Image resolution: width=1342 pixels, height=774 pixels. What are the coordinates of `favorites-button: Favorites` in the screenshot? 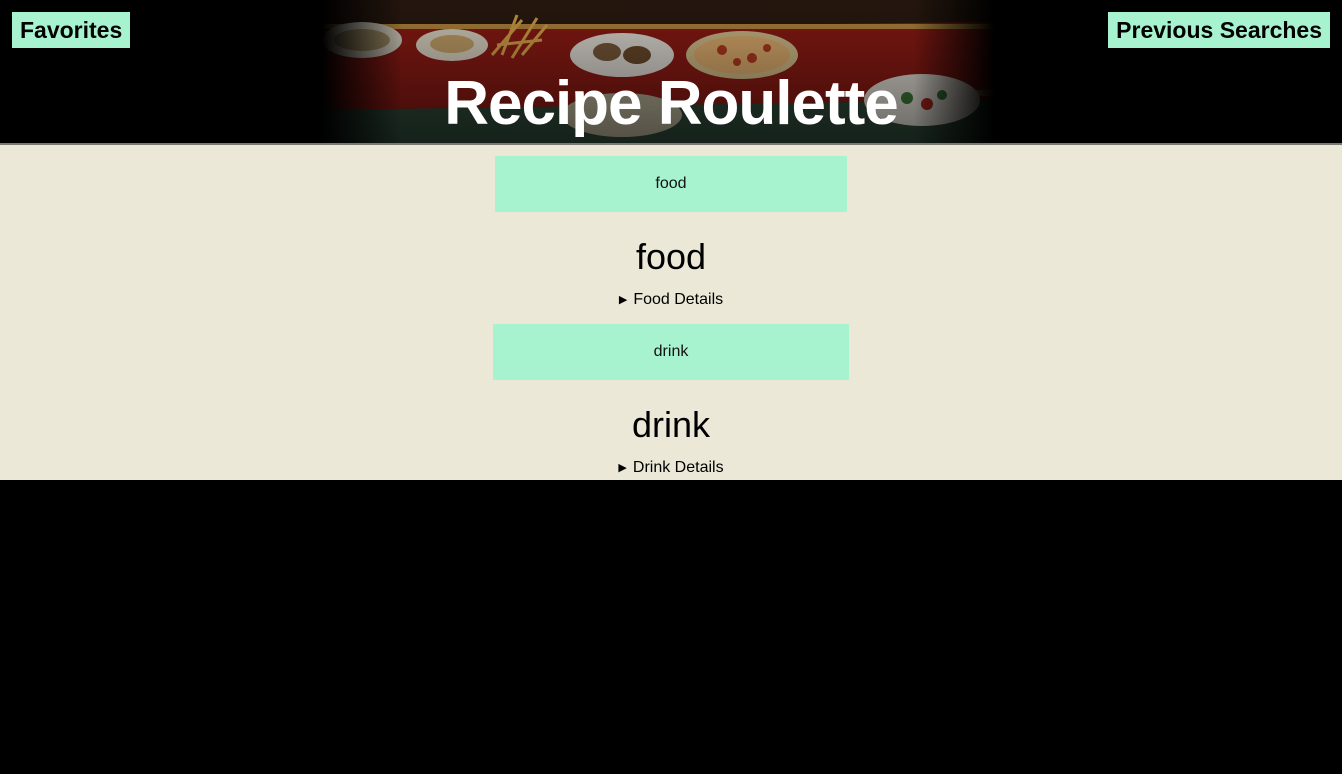 It's located at (71, 30).